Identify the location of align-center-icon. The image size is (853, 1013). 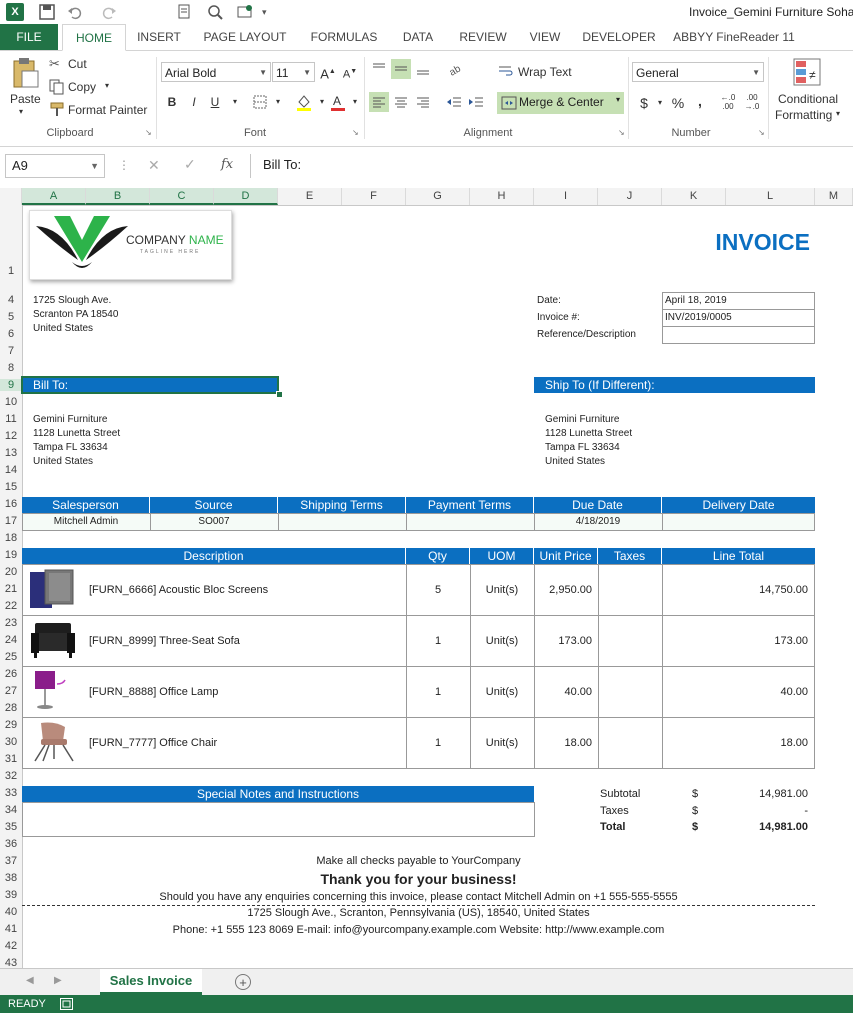
(401, 102).